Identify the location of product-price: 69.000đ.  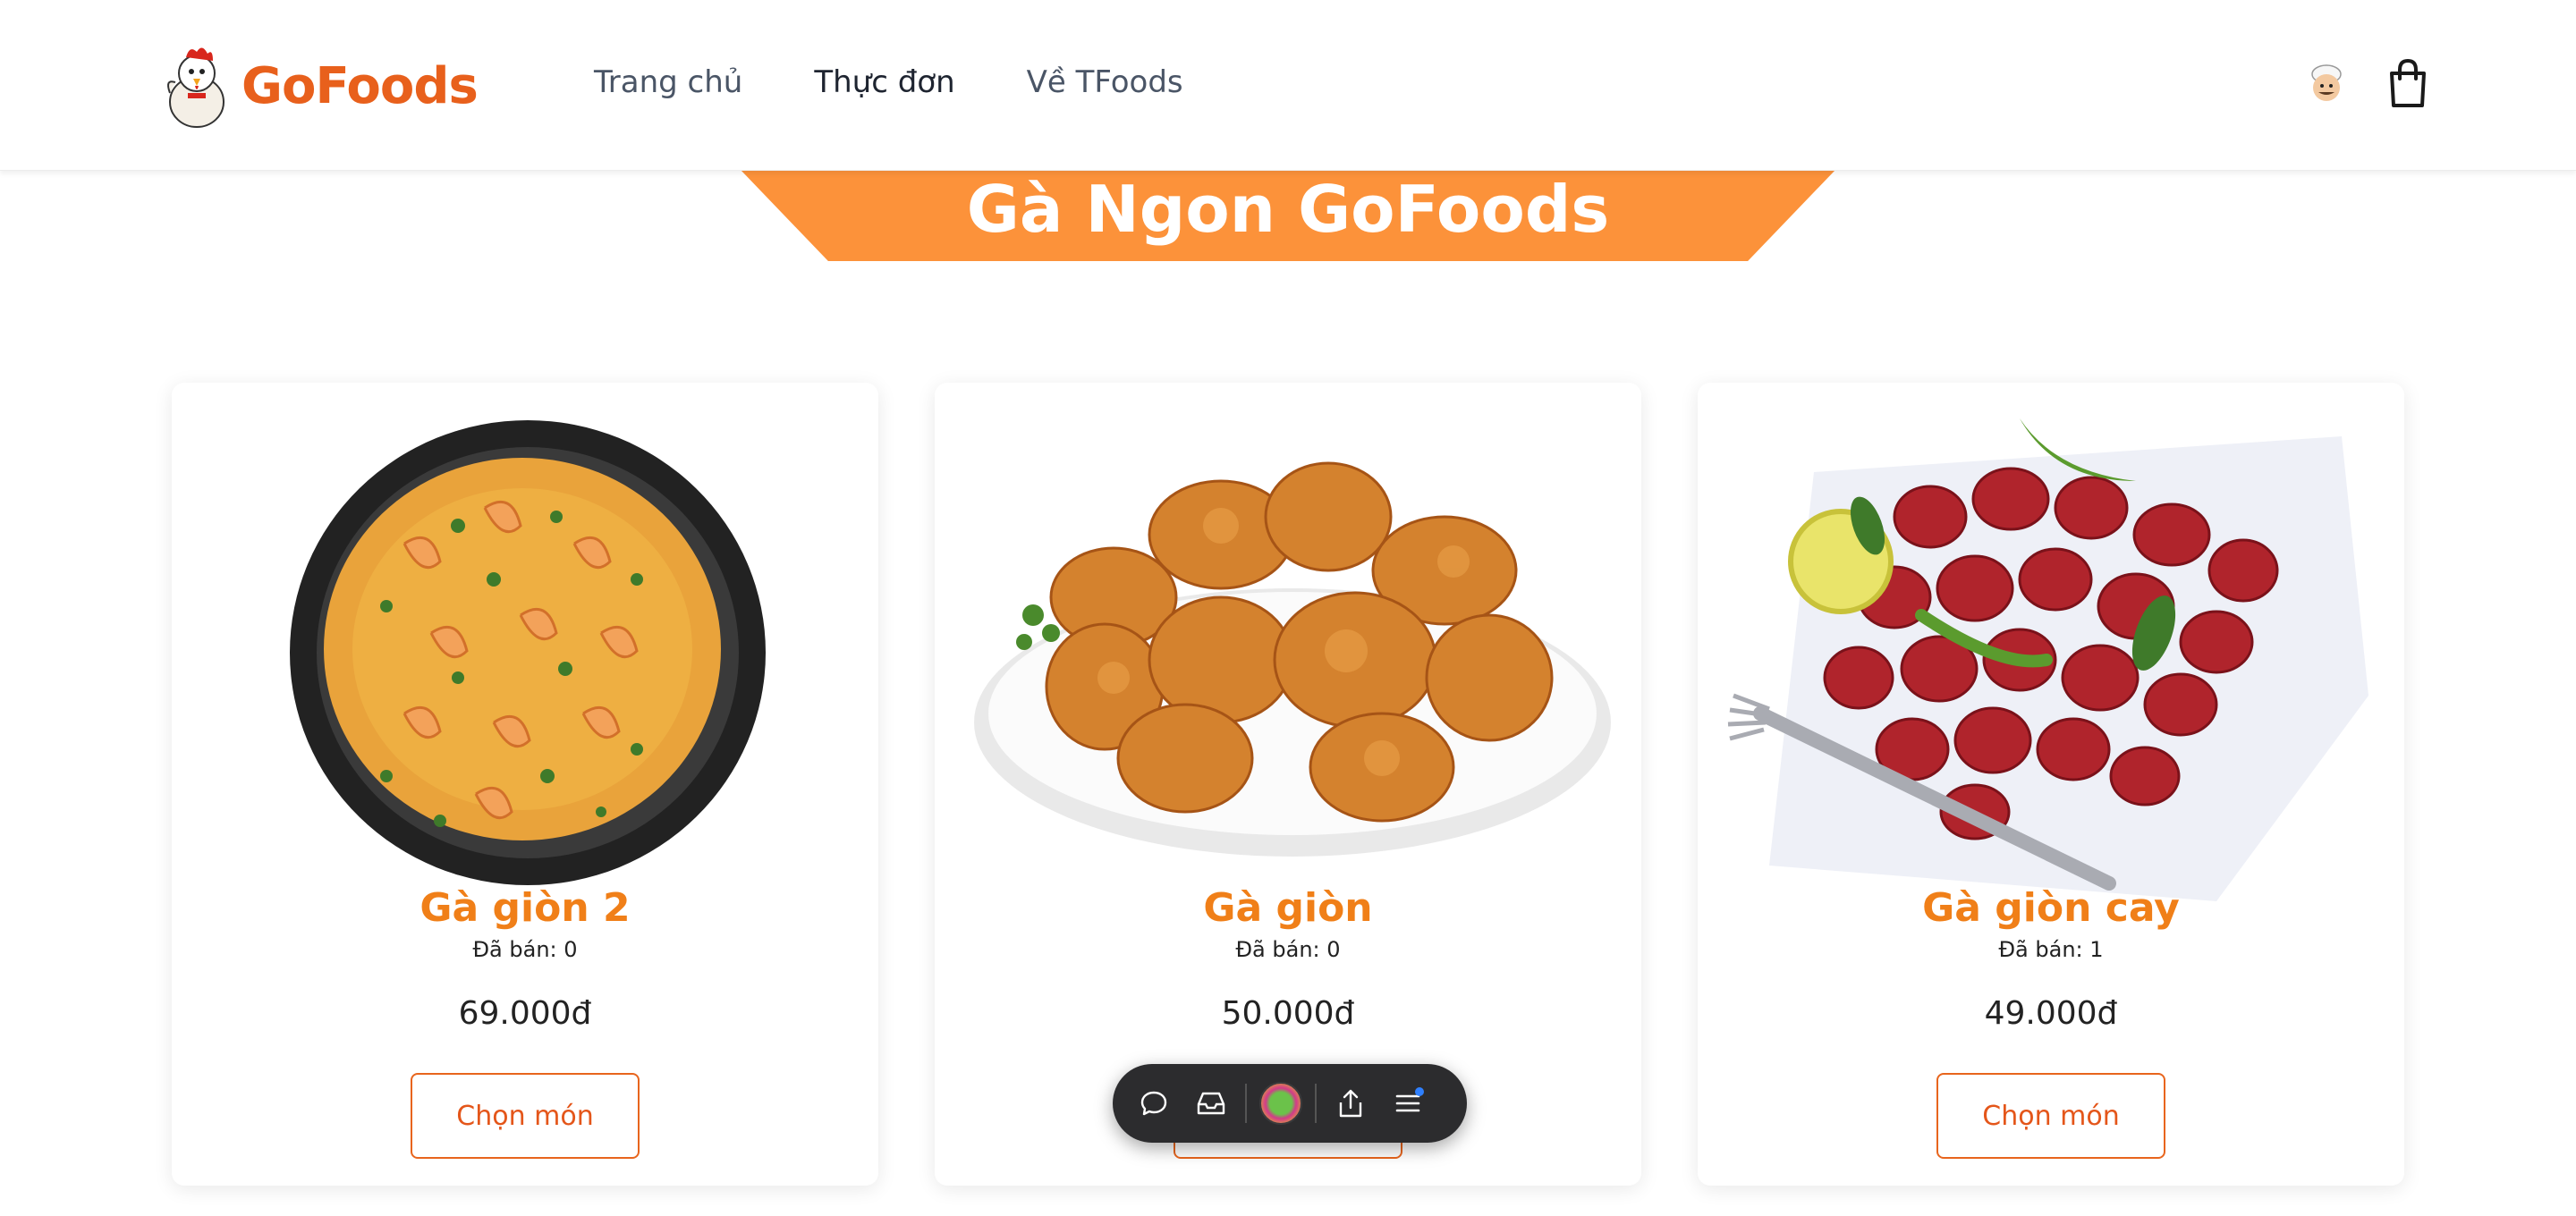
(525, 1013).